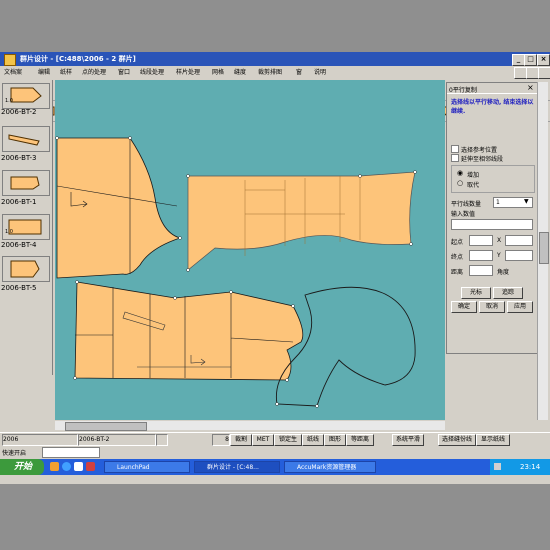  What do you see at coordinates (492, 224) in the screenshot?
I see `input-field` at bounding box center [492, 224].